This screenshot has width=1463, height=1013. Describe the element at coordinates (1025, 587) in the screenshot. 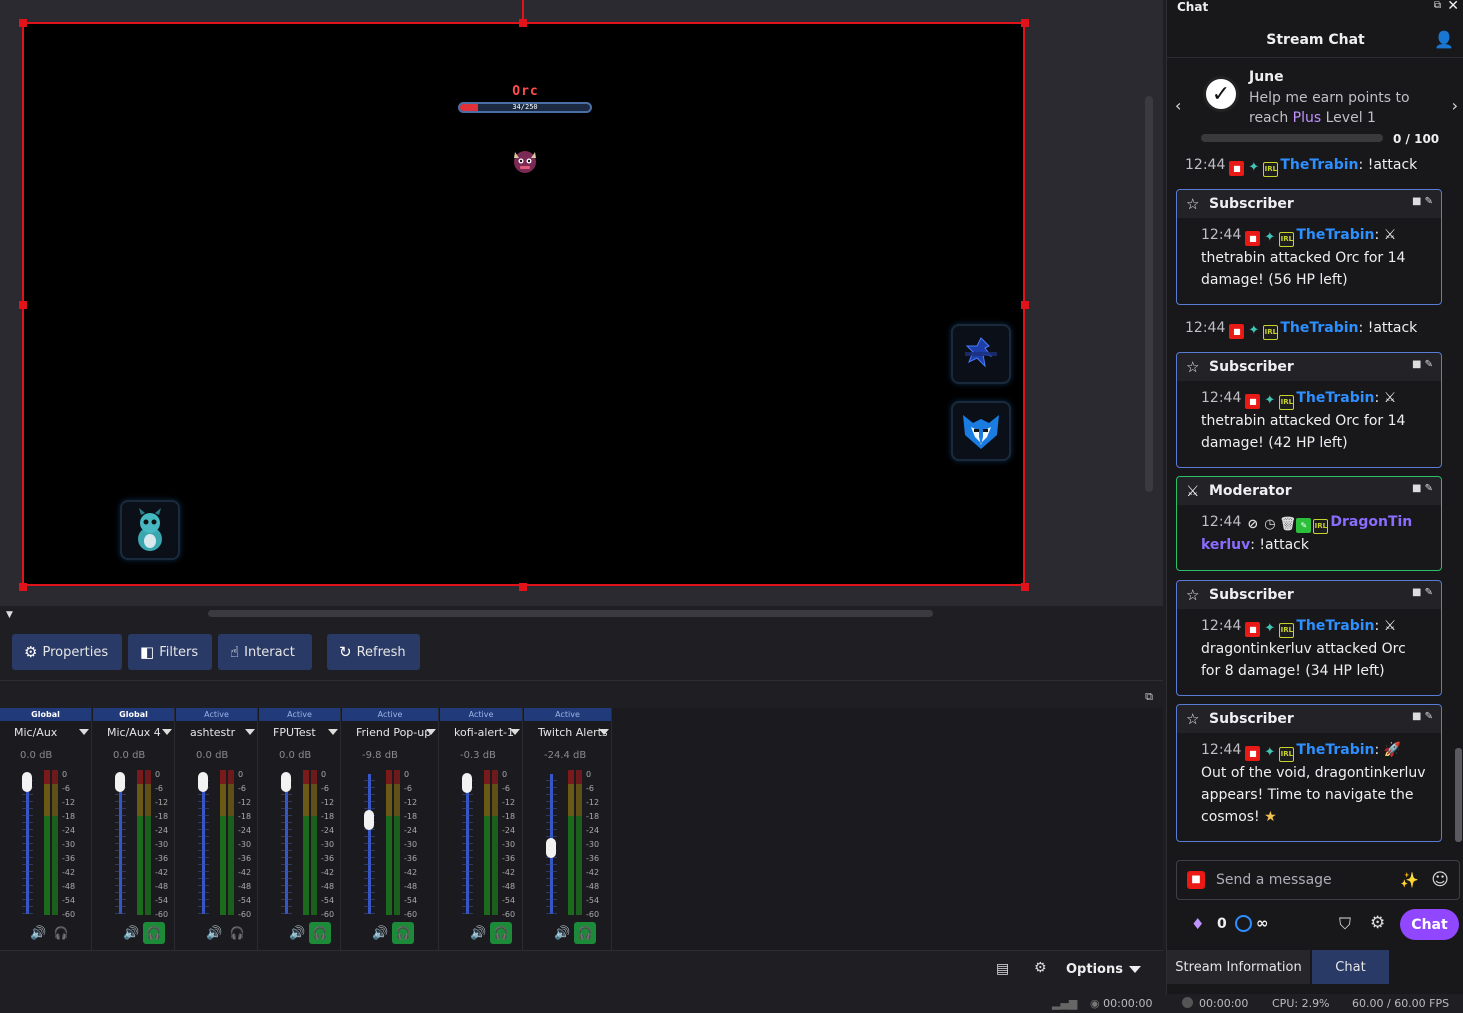

I see `resize-handle-bottom-right` at that location.